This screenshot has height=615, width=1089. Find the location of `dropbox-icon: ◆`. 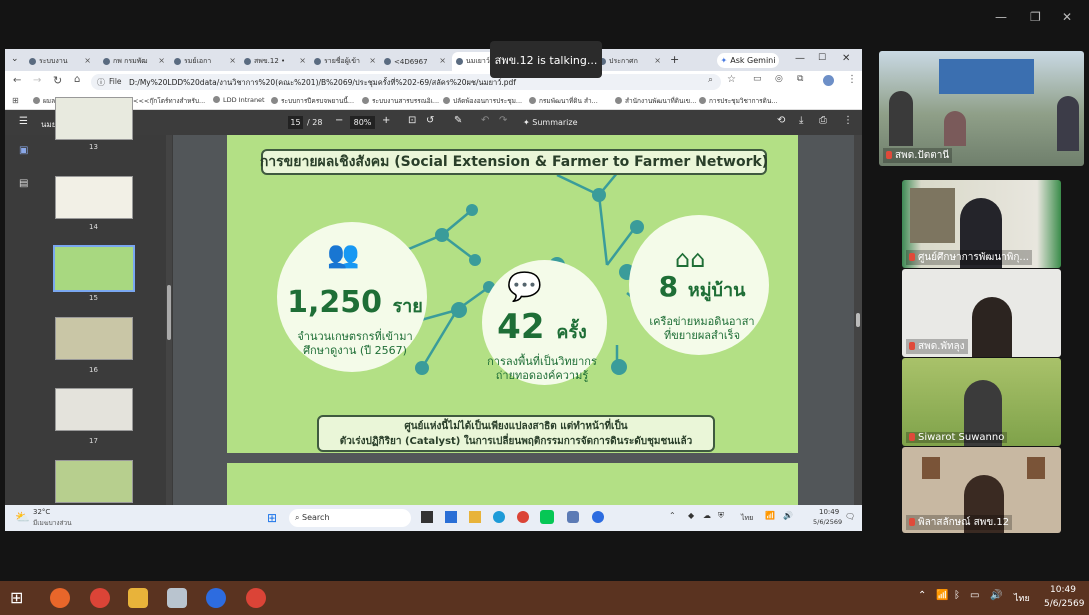

dropbox-icon: ◆ is located at coordinates (691, 515).